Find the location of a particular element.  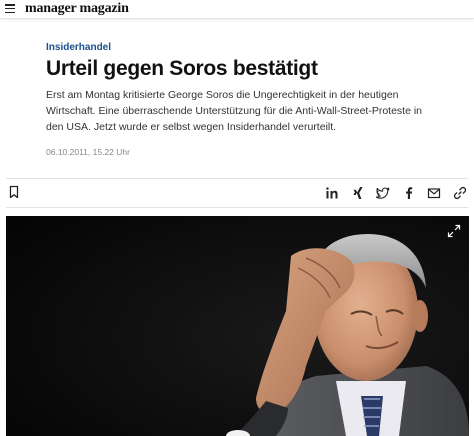

share-bar is located at coordinates (237, 193).